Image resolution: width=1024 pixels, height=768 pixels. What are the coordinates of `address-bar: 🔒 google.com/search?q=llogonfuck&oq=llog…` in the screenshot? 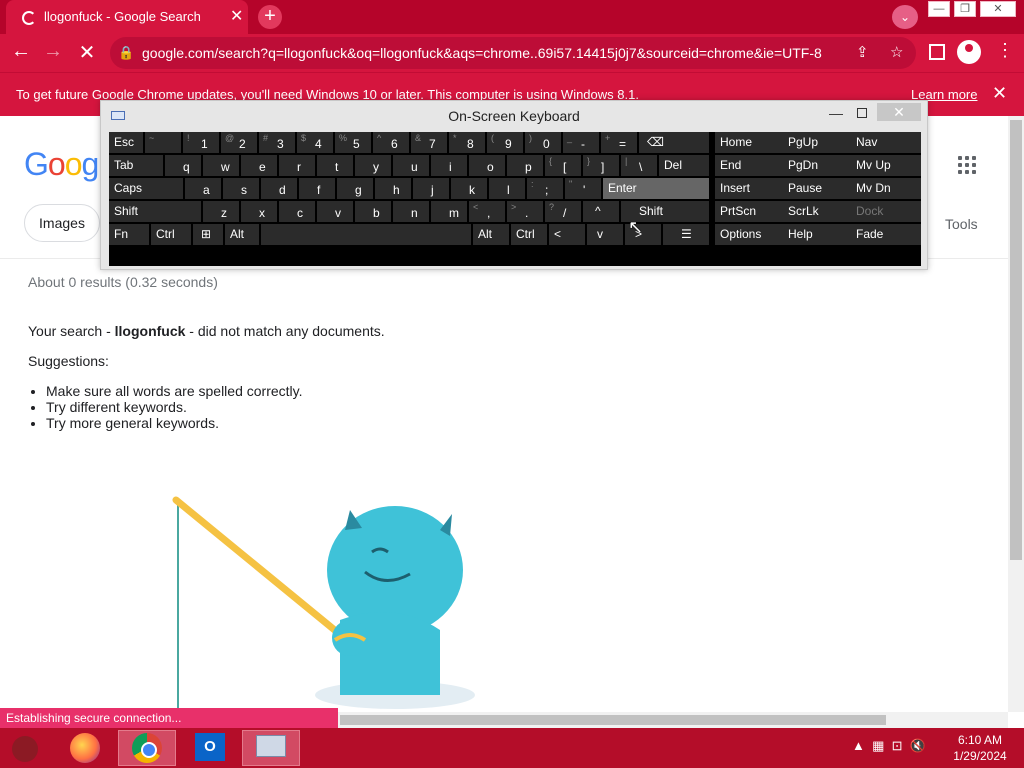 It's located at (513, 53).